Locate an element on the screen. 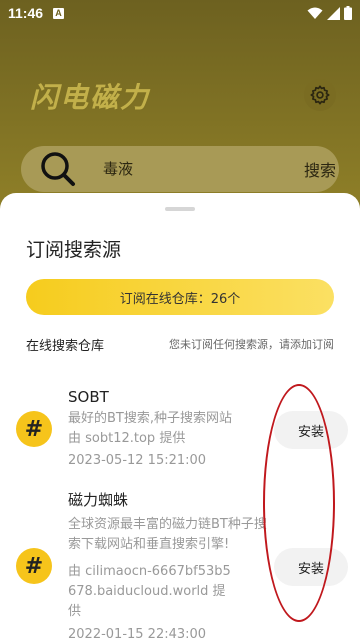  sheet-title: 订阅搜索源 is located at coordinates (74, 250).